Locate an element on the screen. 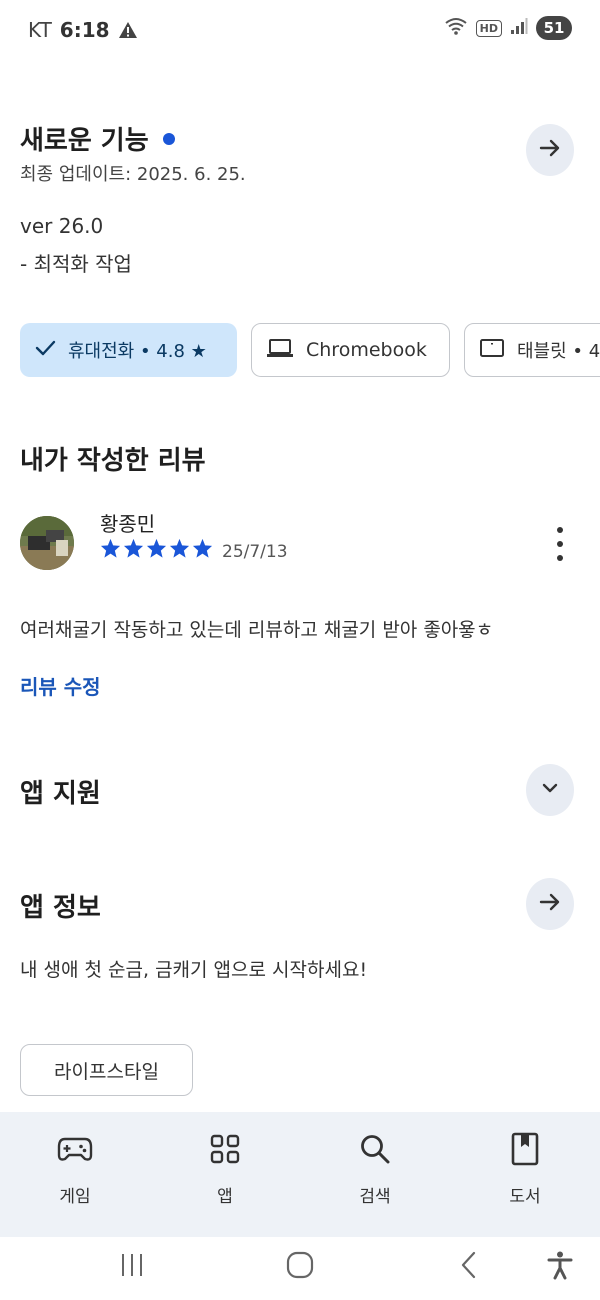 The height and width of the screenshot is (1300, 600). tablet-icon is located at coordinates (492, 350).